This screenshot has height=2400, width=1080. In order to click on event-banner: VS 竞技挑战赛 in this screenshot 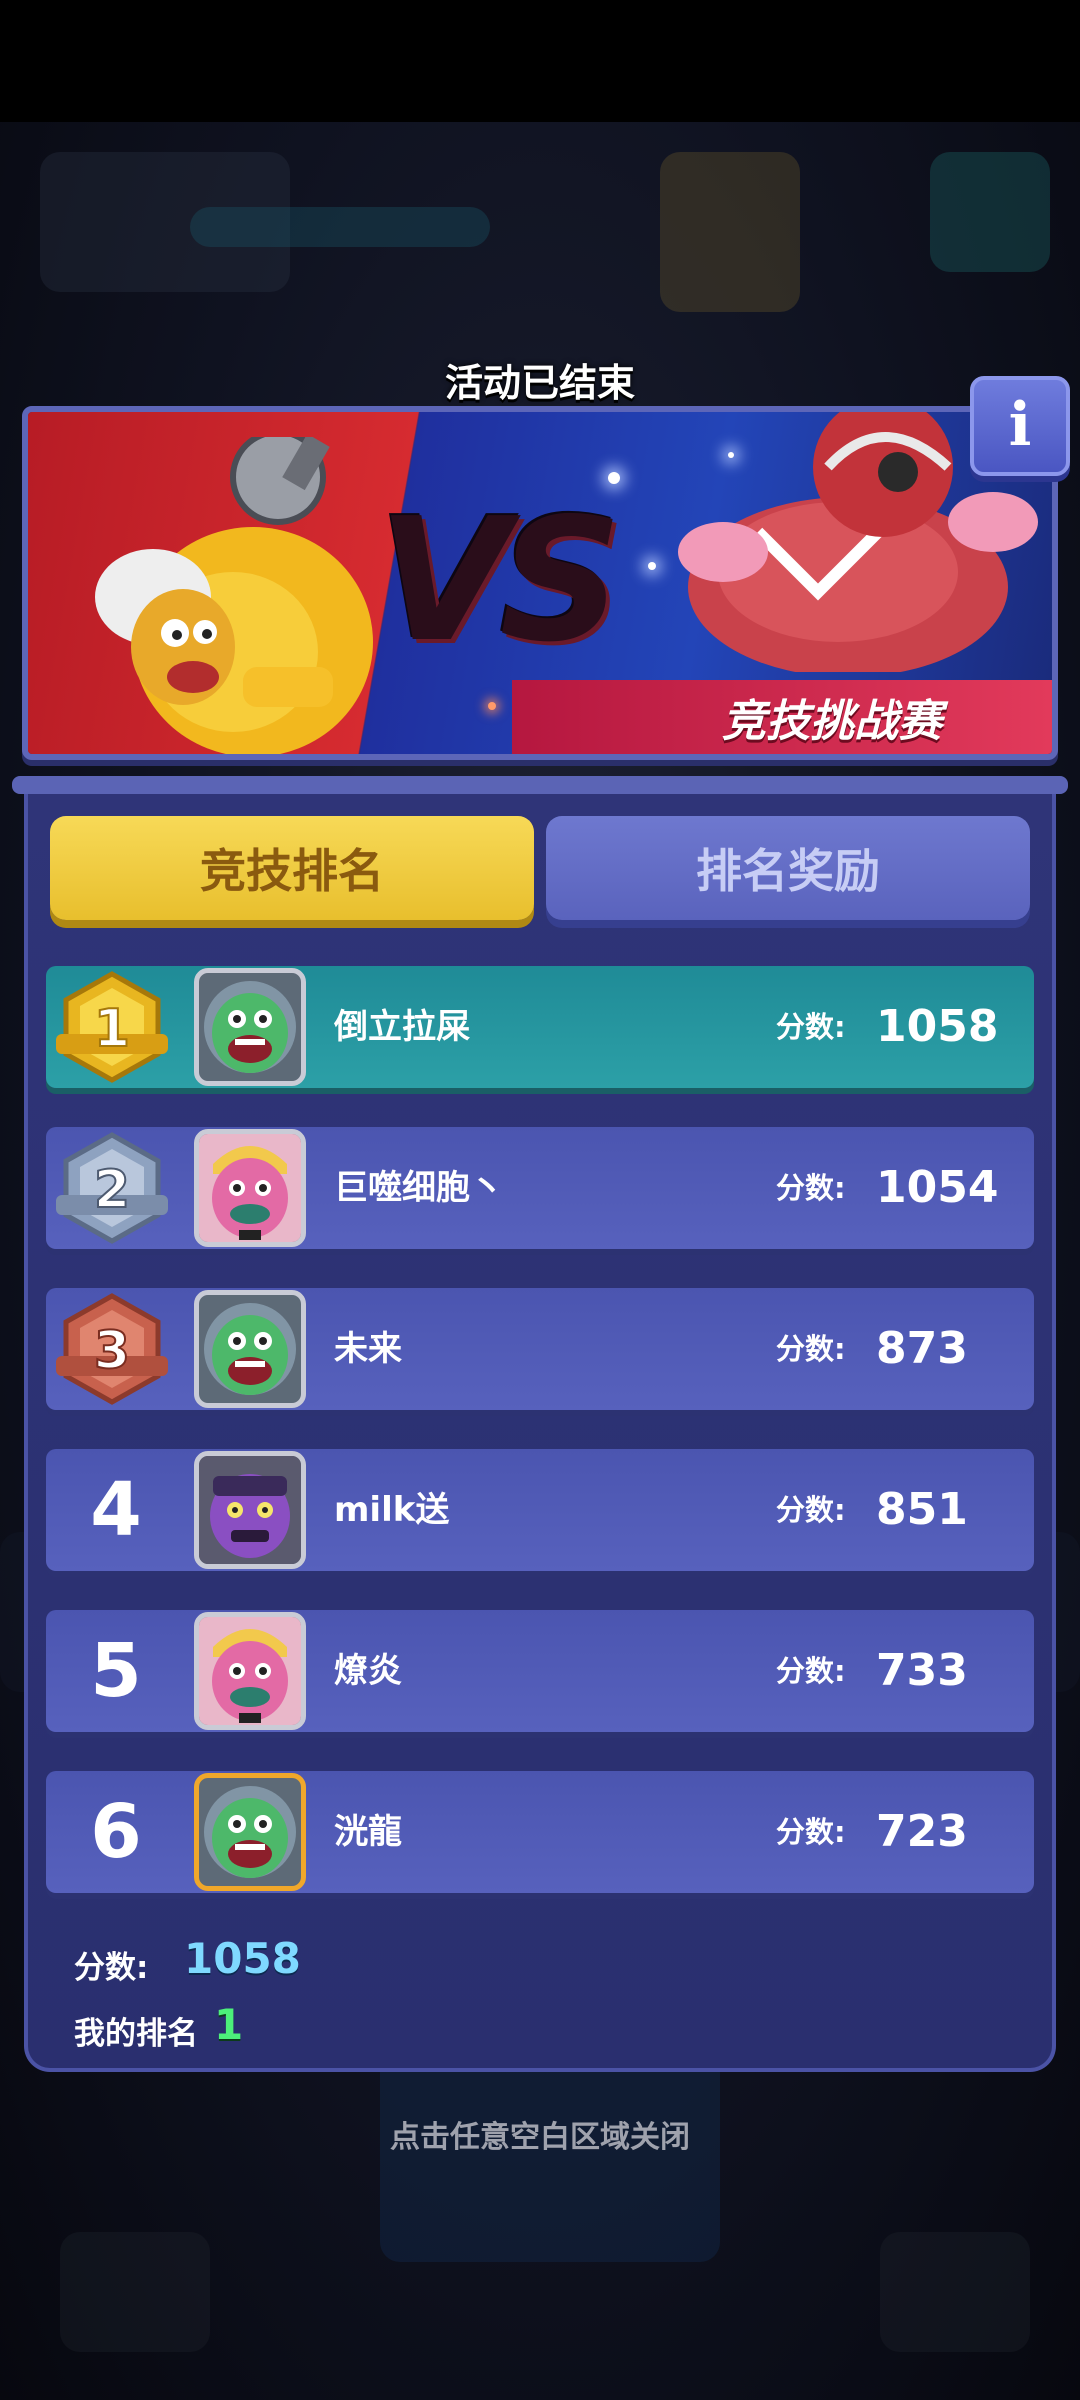, I will do `click(540, 583)`.